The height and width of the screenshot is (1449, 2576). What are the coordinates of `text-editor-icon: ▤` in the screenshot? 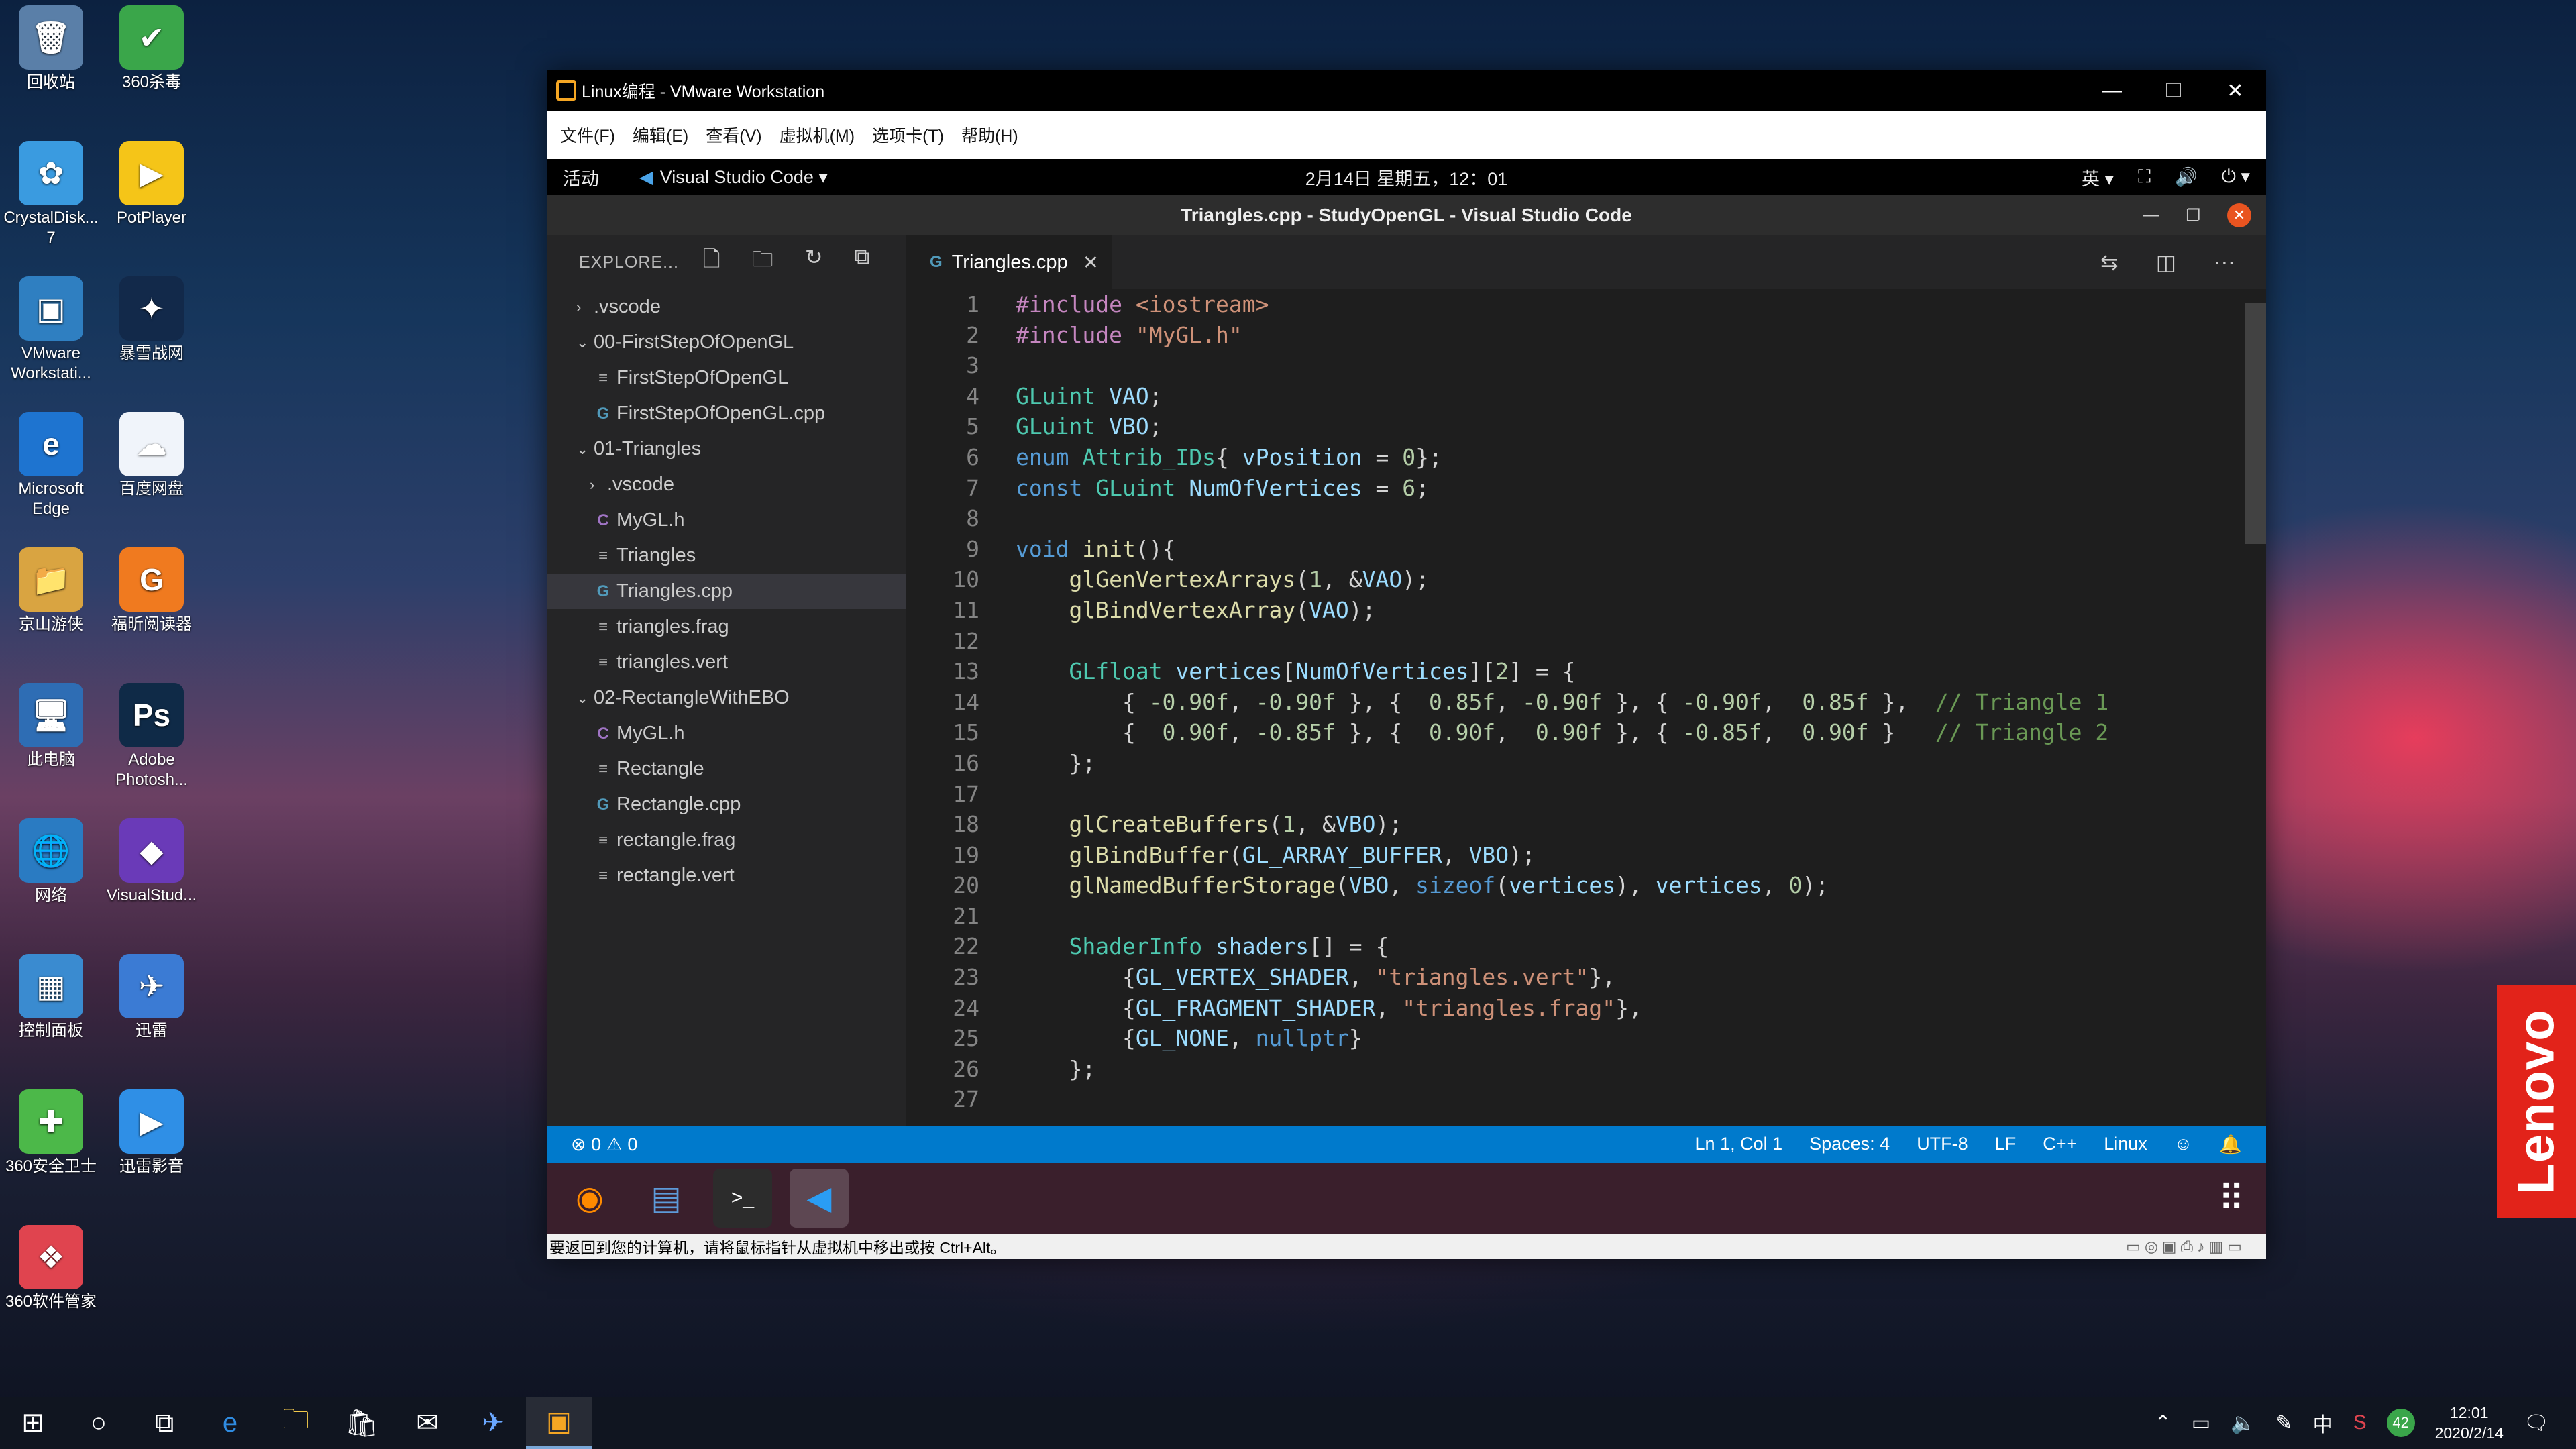 It's located at (666, 1198).